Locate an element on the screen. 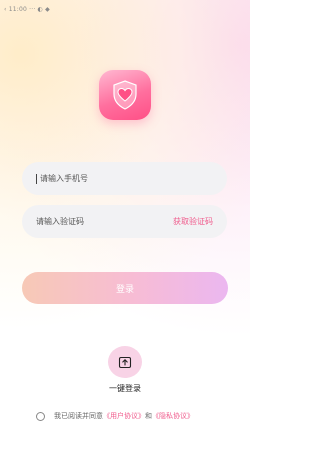  agreement-row: 我已阅读并同意 《用户协议》 和 《隐私协议》 is located at coordinates (115, 416).